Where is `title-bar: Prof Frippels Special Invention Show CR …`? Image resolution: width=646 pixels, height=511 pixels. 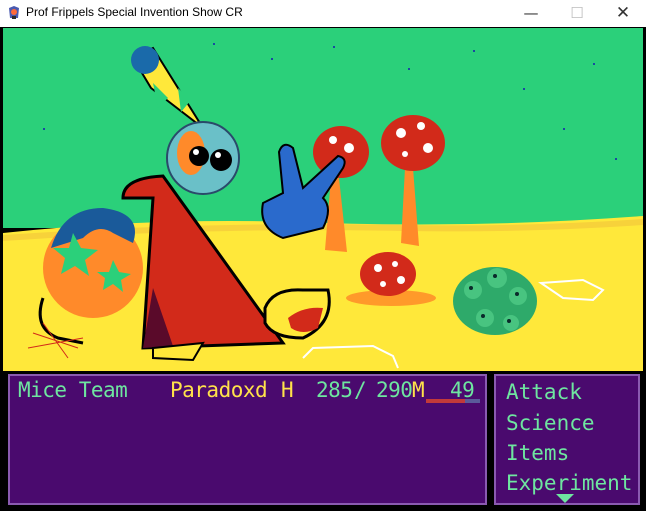 title-bar: Prof Frippels Special Invention Show CR … is located at coordinates (323, 14).